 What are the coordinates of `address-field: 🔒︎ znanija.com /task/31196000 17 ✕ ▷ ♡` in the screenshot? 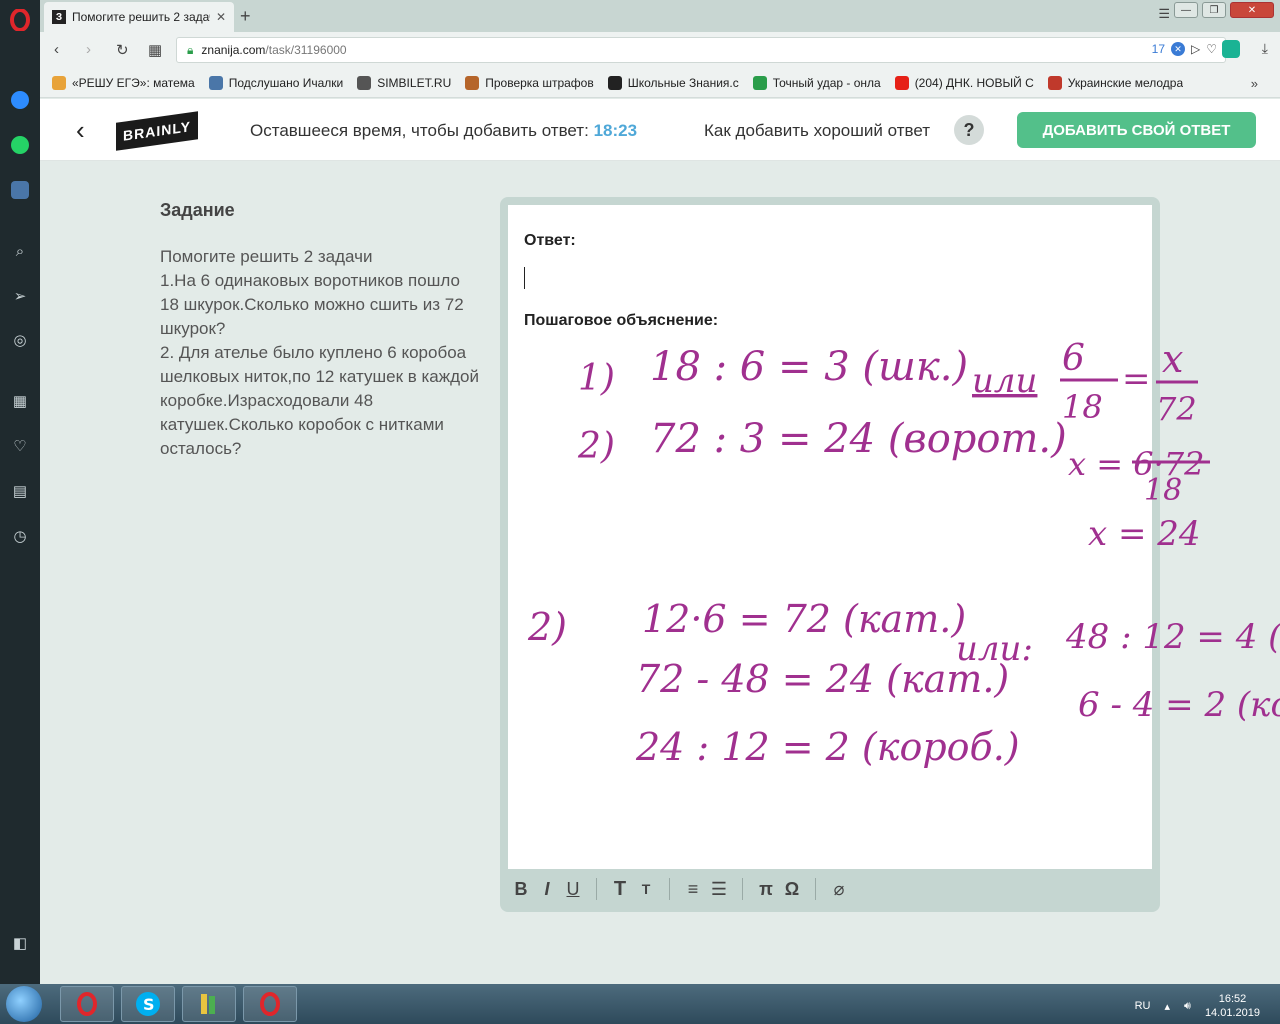 It's located at (701, 50).